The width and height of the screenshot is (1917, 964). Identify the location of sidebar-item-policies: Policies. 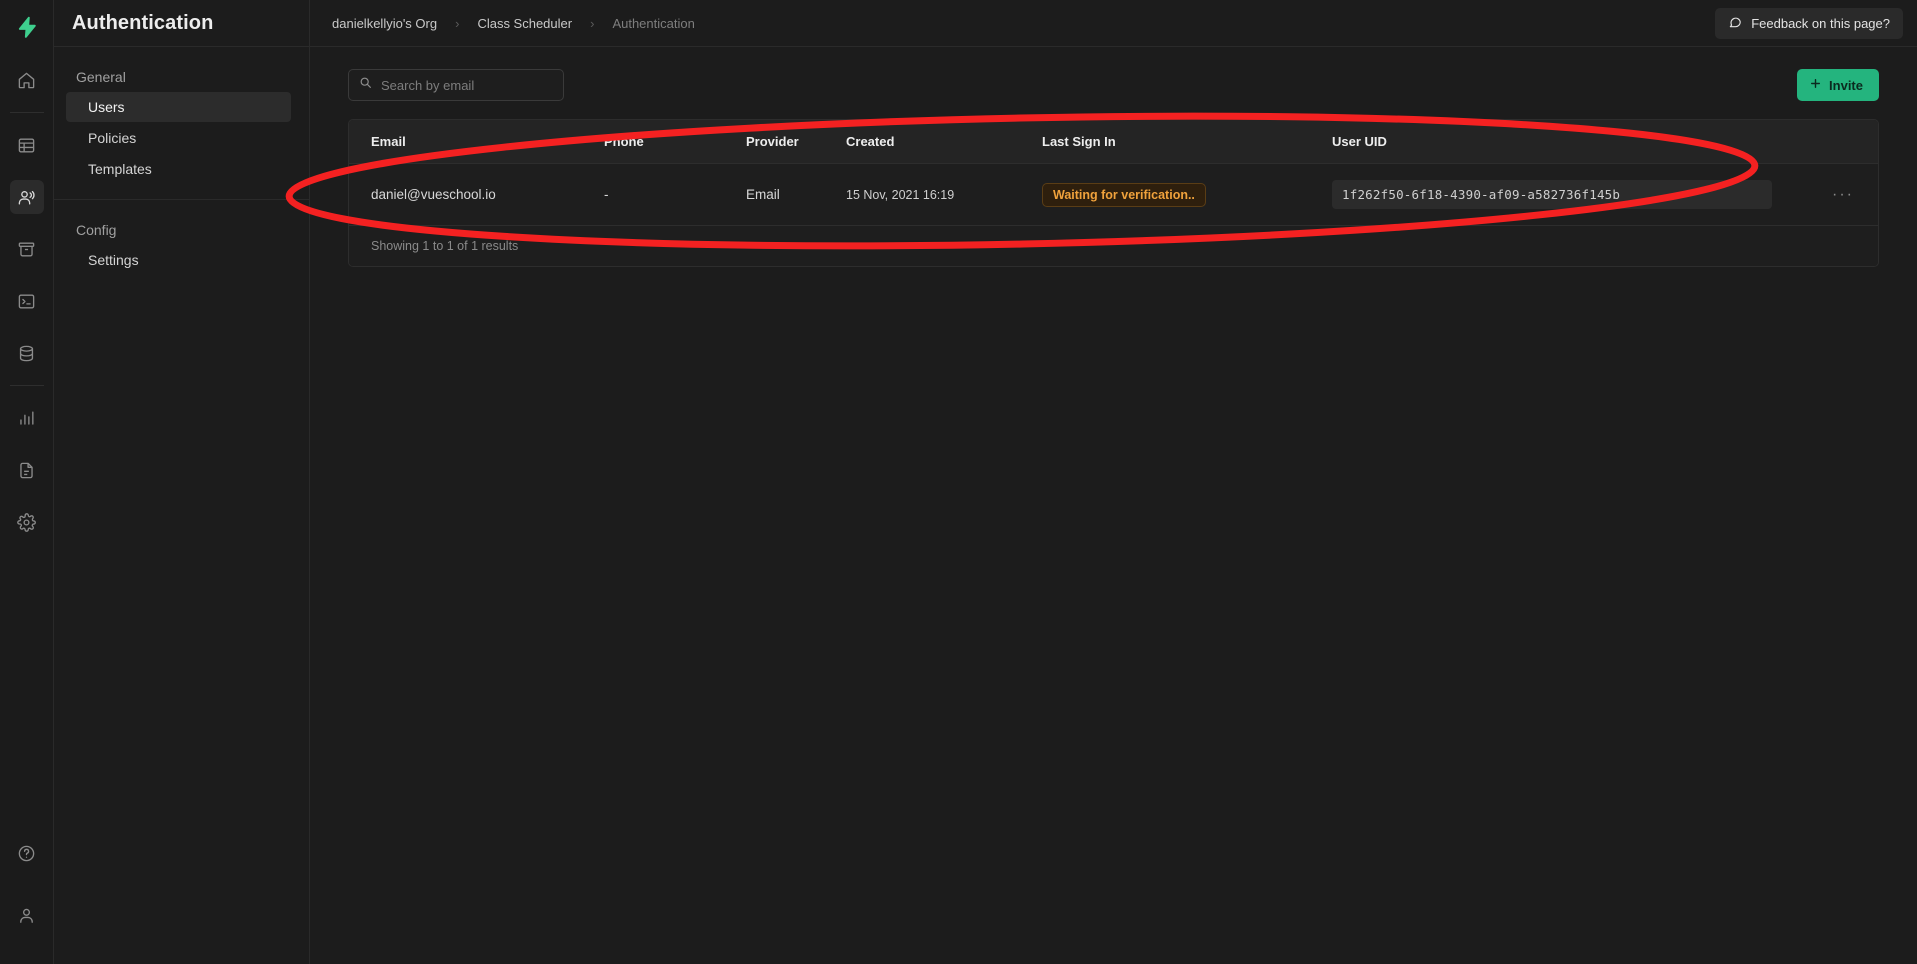
(178, 138).